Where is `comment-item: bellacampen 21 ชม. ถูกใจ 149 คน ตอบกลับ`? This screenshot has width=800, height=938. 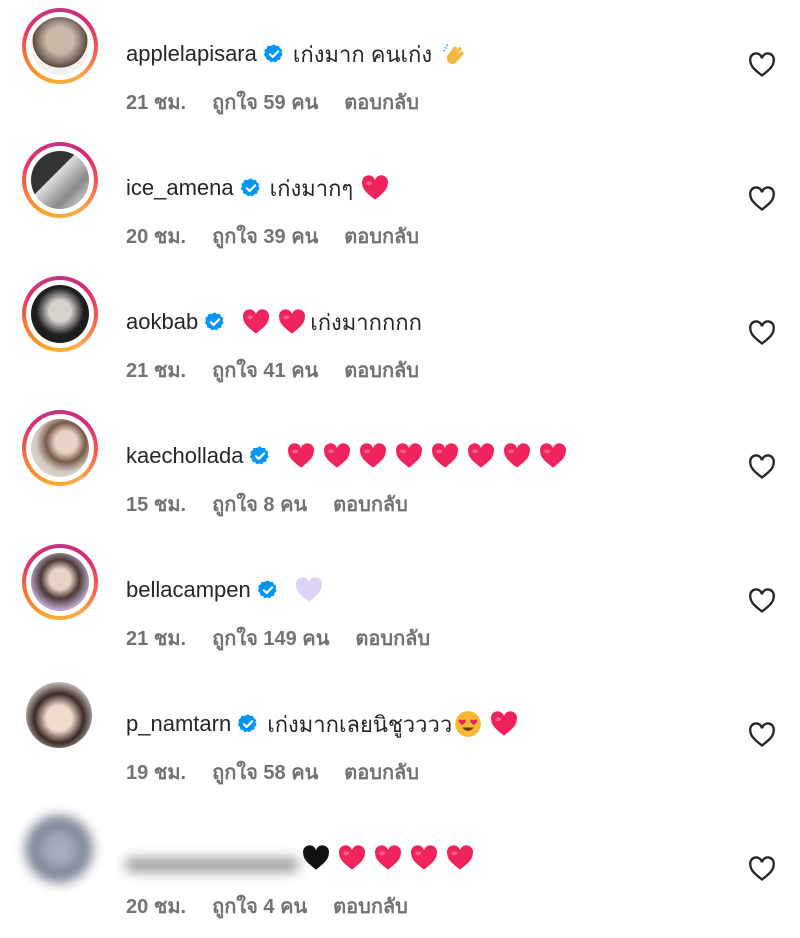 comment-item: bellacampen 21 ชม. ถูกใจ 149 คน ตอบกลับ is located at coordinates (400, 603).